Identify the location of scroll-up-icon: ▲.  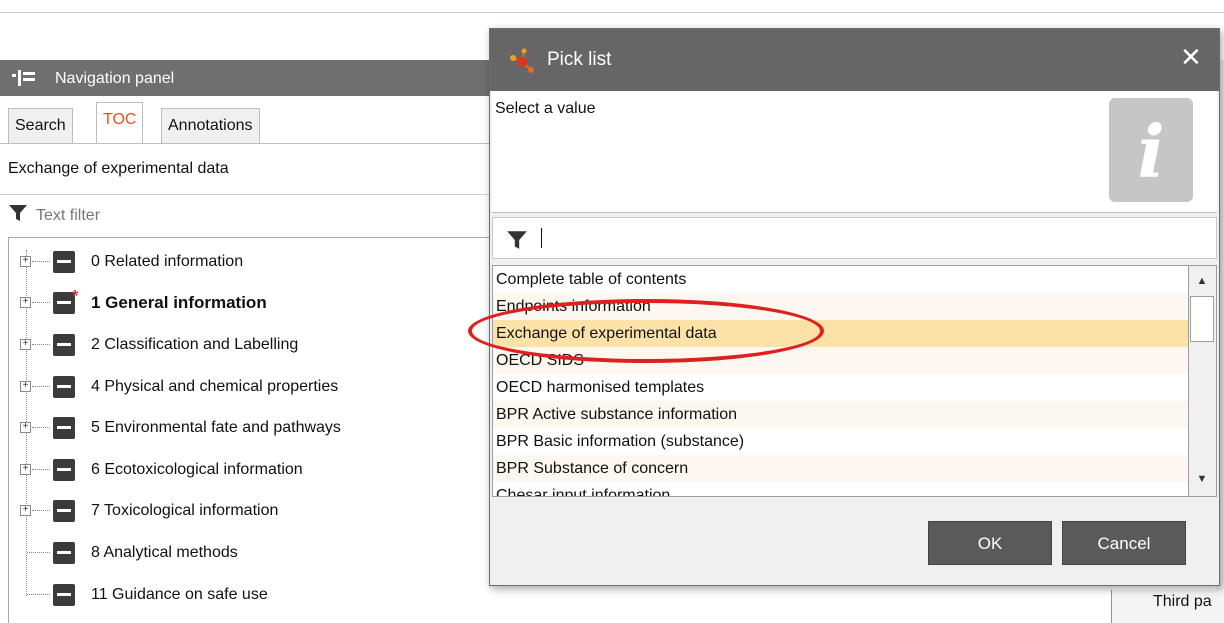
(1202, 281).